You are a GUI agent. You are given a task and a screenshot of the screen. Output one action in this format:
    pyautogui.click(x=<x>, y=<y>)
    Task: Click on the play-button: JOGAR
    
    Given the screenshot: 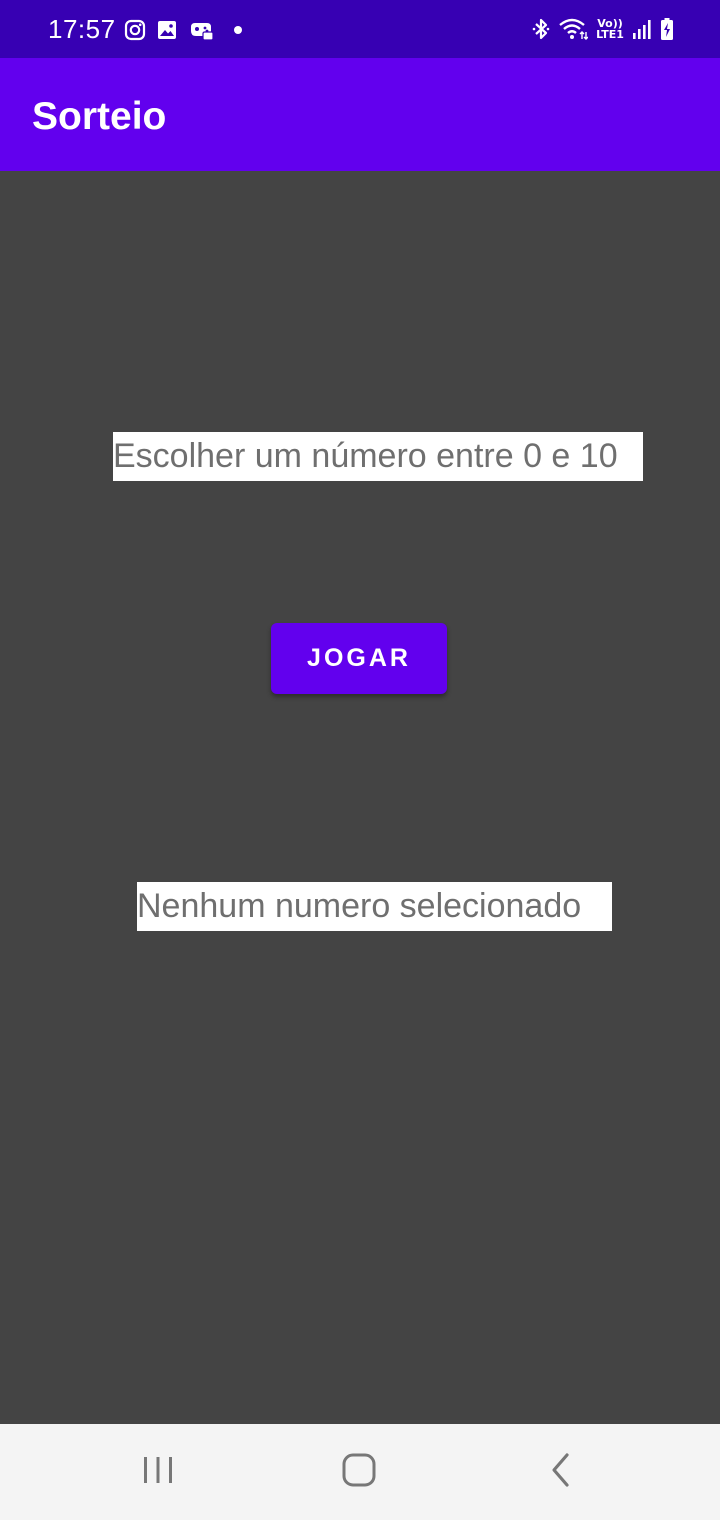 What is the action you would take?
    pyautogui.click(x=359, y=658)
    